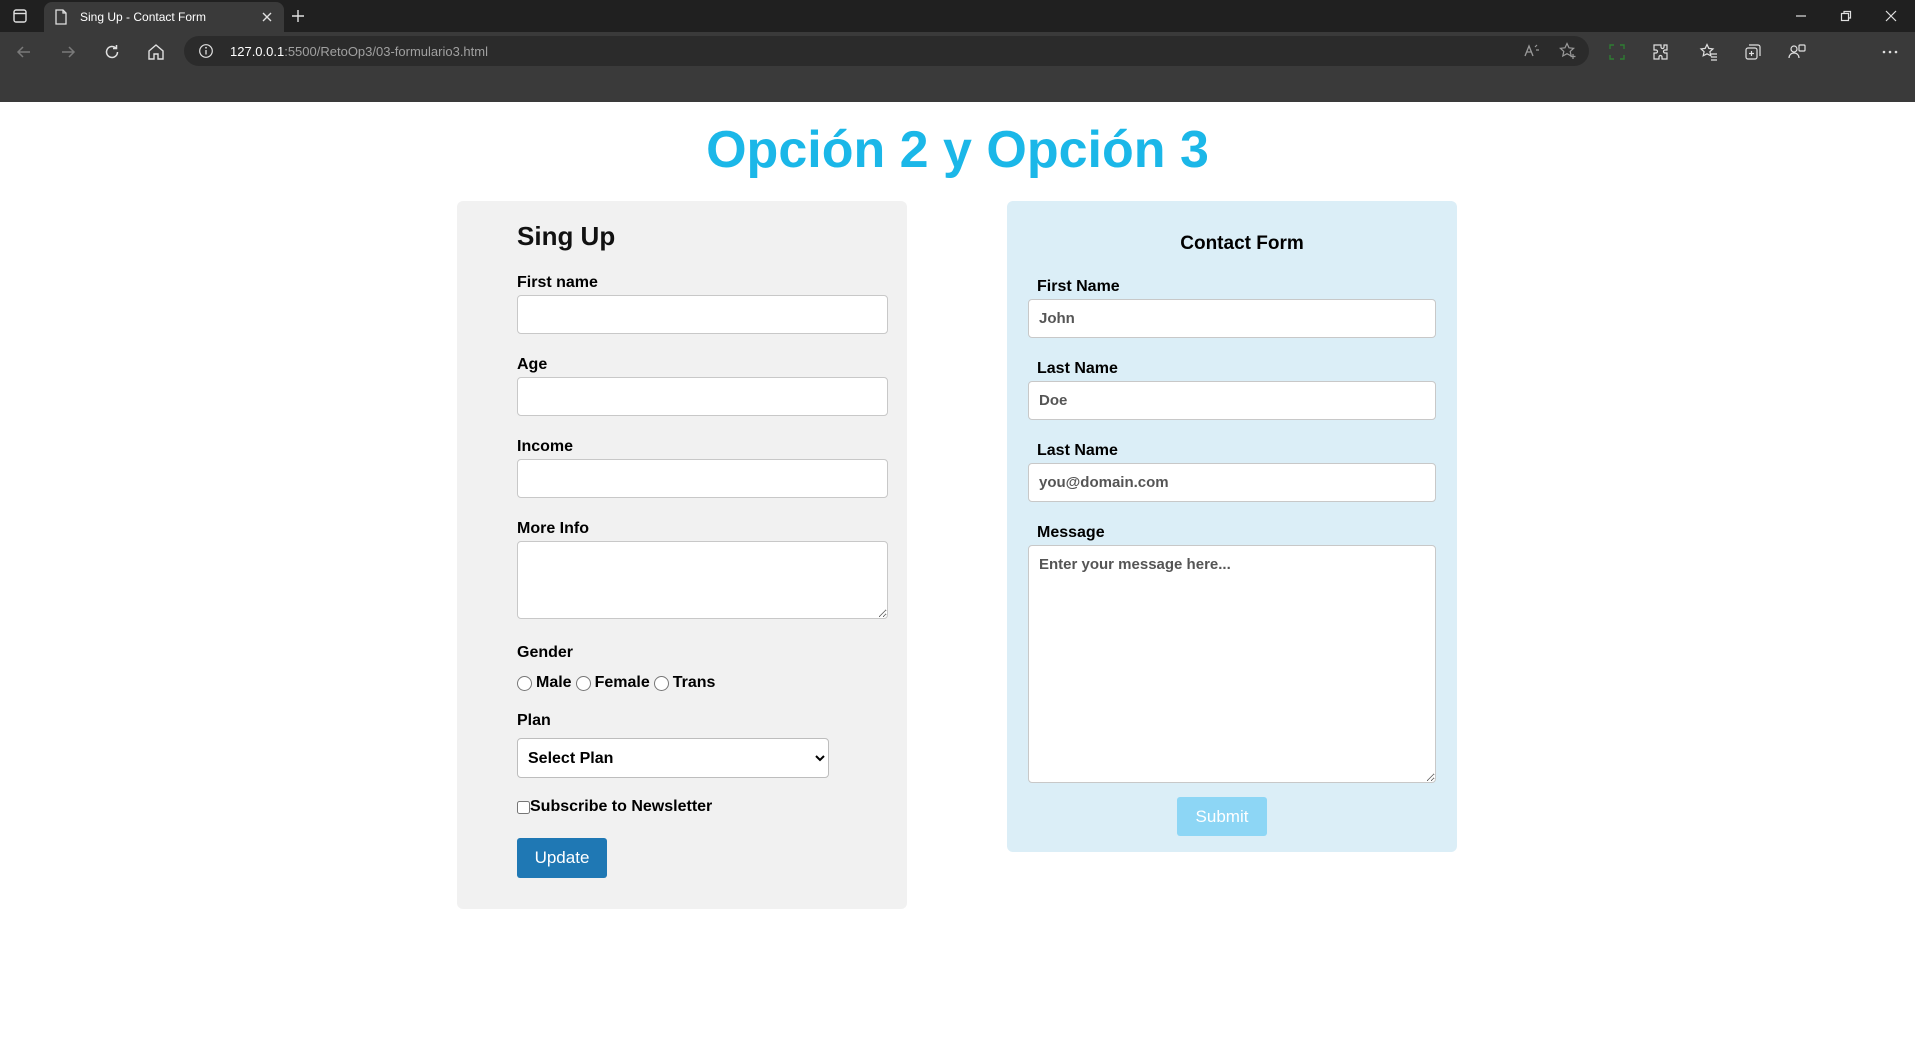 The image size is (1915, 1041). Describe the element at coordinates (621, 806) in the screenshot. I see `newsletter-label: Subscribe to Newsletter` at that location.